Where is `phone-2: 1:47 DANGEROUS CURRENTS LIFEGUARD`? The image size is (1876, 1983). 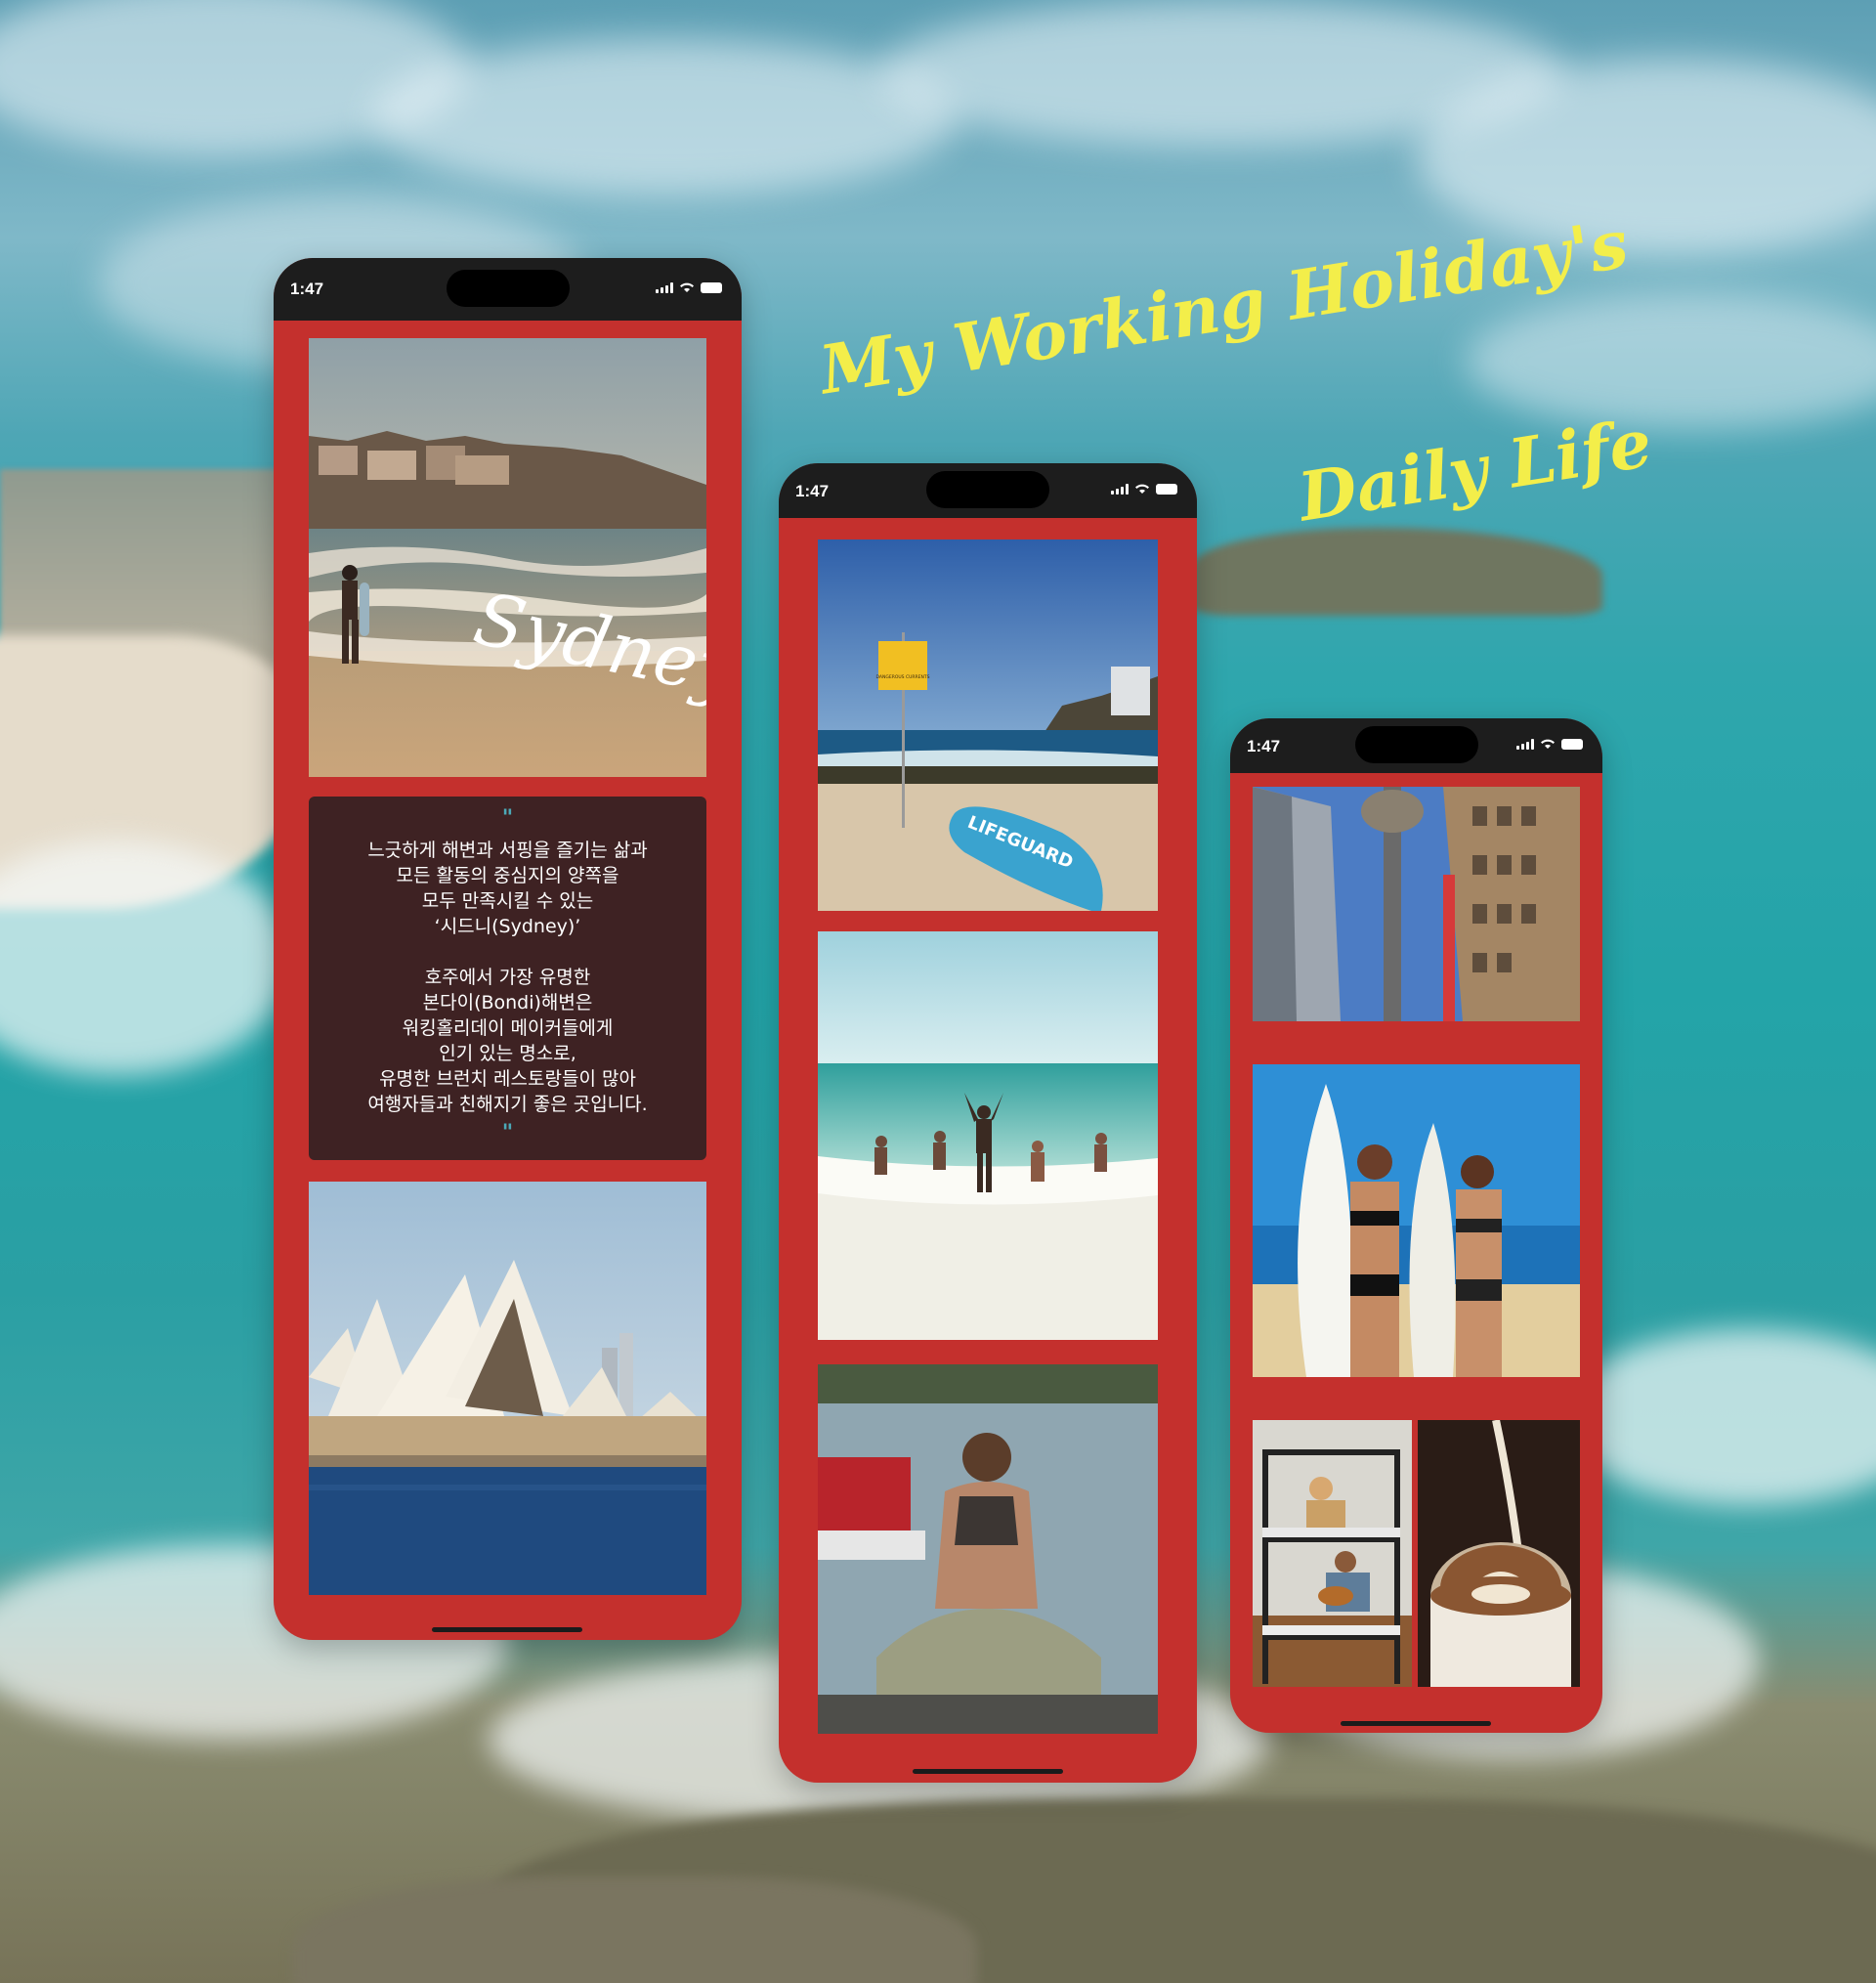
phone-2: 1:47 DANGEROUS CURRENTS LIFEGUARD is located at coordinates (988, 1123).